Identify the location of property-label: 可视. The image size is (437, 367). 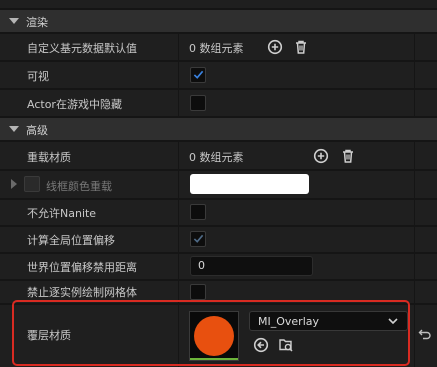
(38, 76).